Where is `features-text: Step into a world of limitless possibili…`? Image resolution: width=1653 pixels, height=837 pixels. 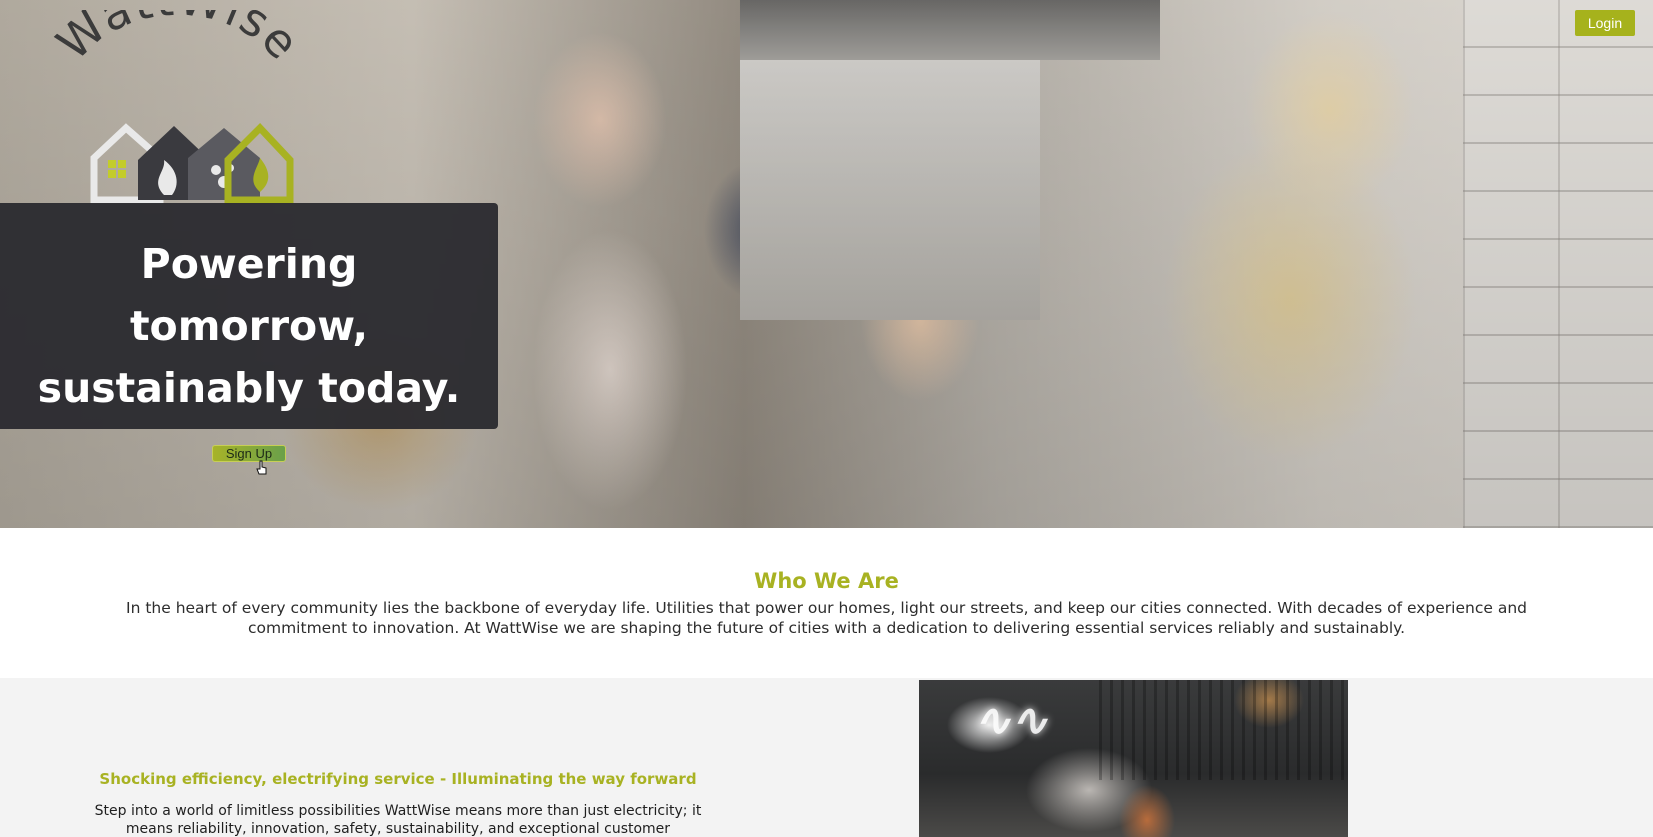
features-text: Step into a world of limitless possibili… is located at coordinates (398, 820).